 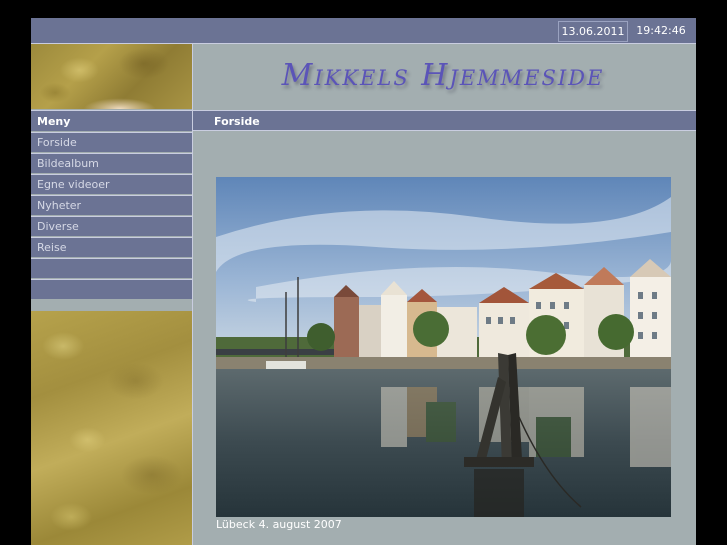 What do you see at coordinates (111, 120) in the screenshot?
I see `menu-header: Meny` at bounding box center [111, 120].